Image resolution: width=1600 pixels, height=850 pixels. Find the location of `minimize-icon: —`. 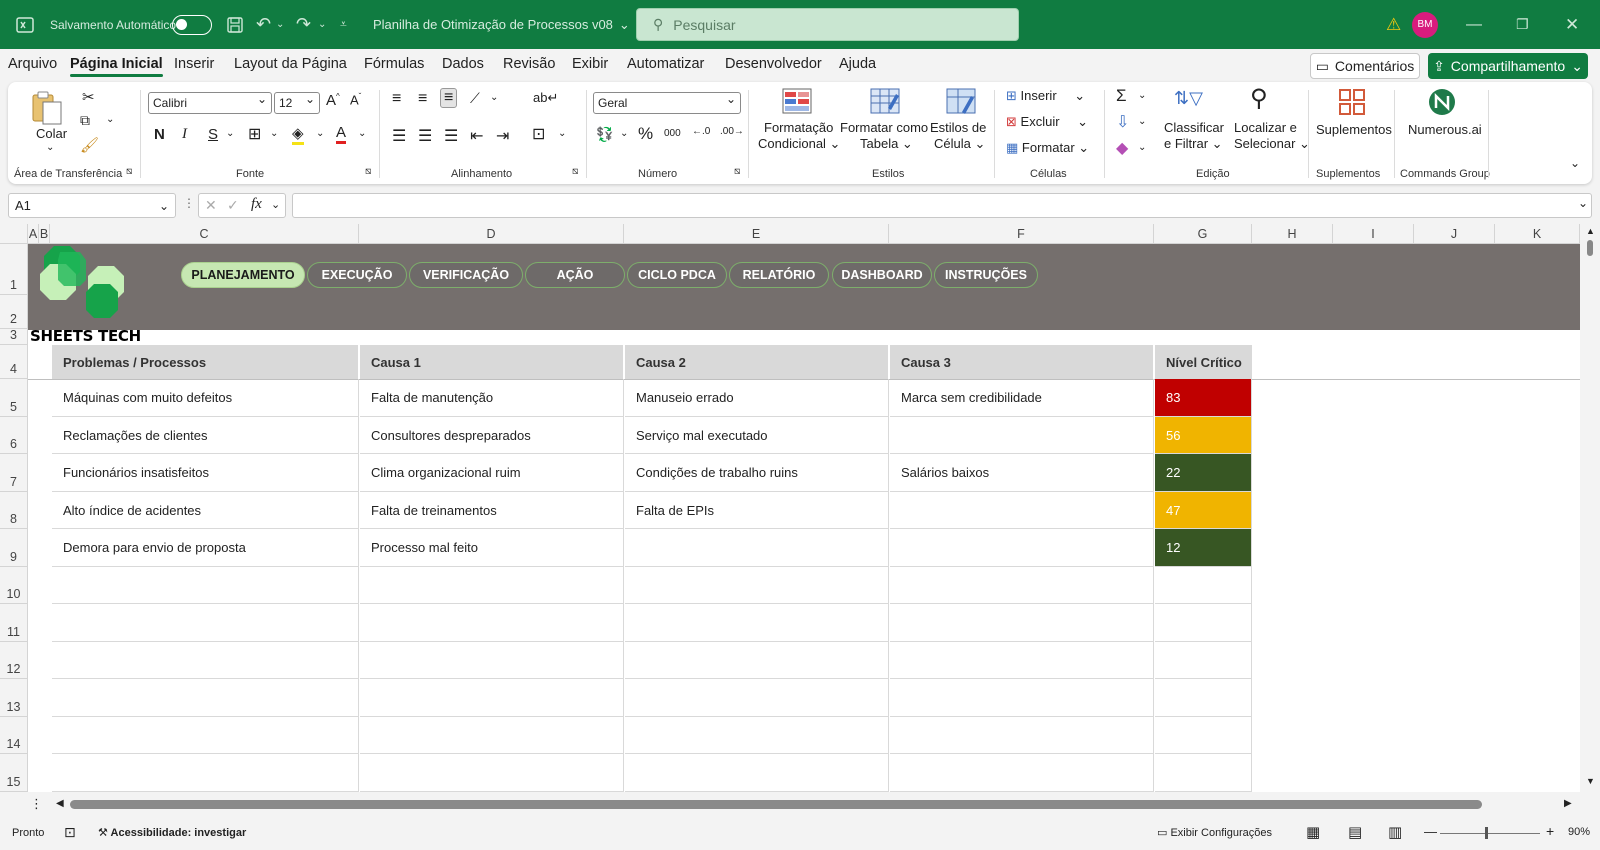

minimize-icon: — is located at coordinates (1474, 24).